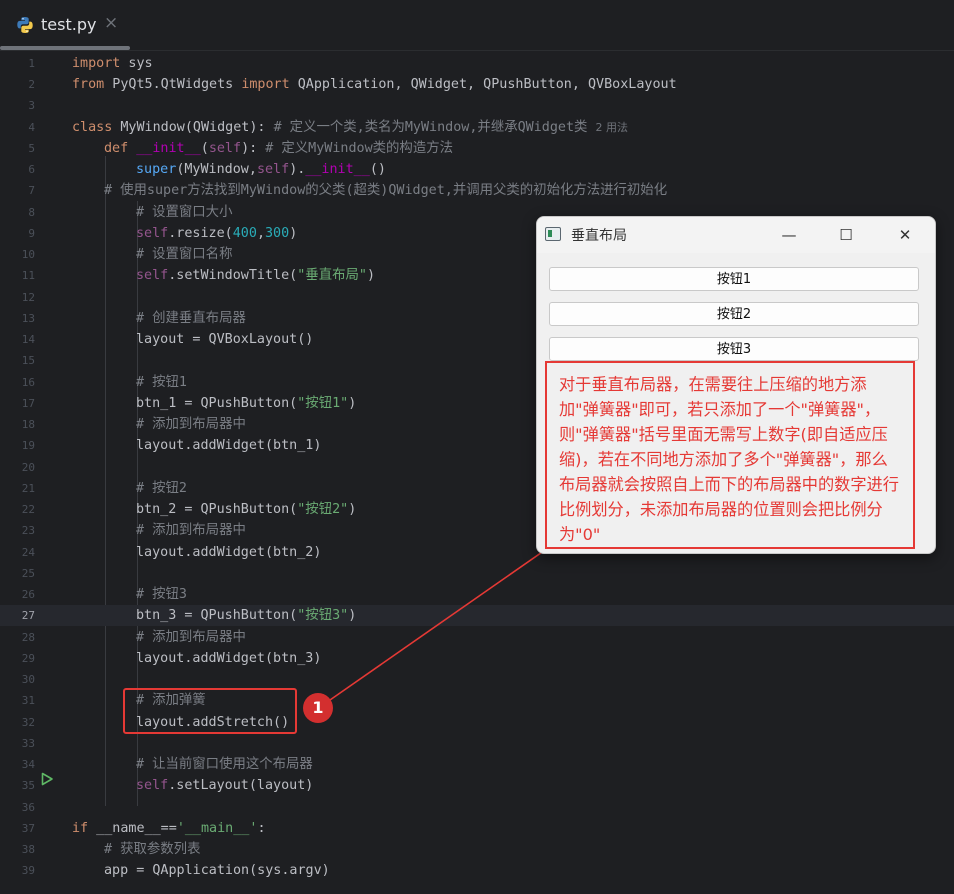 The image size is (954, 894). I want to click on push-button-1: 按钮1, so click(734, 279).